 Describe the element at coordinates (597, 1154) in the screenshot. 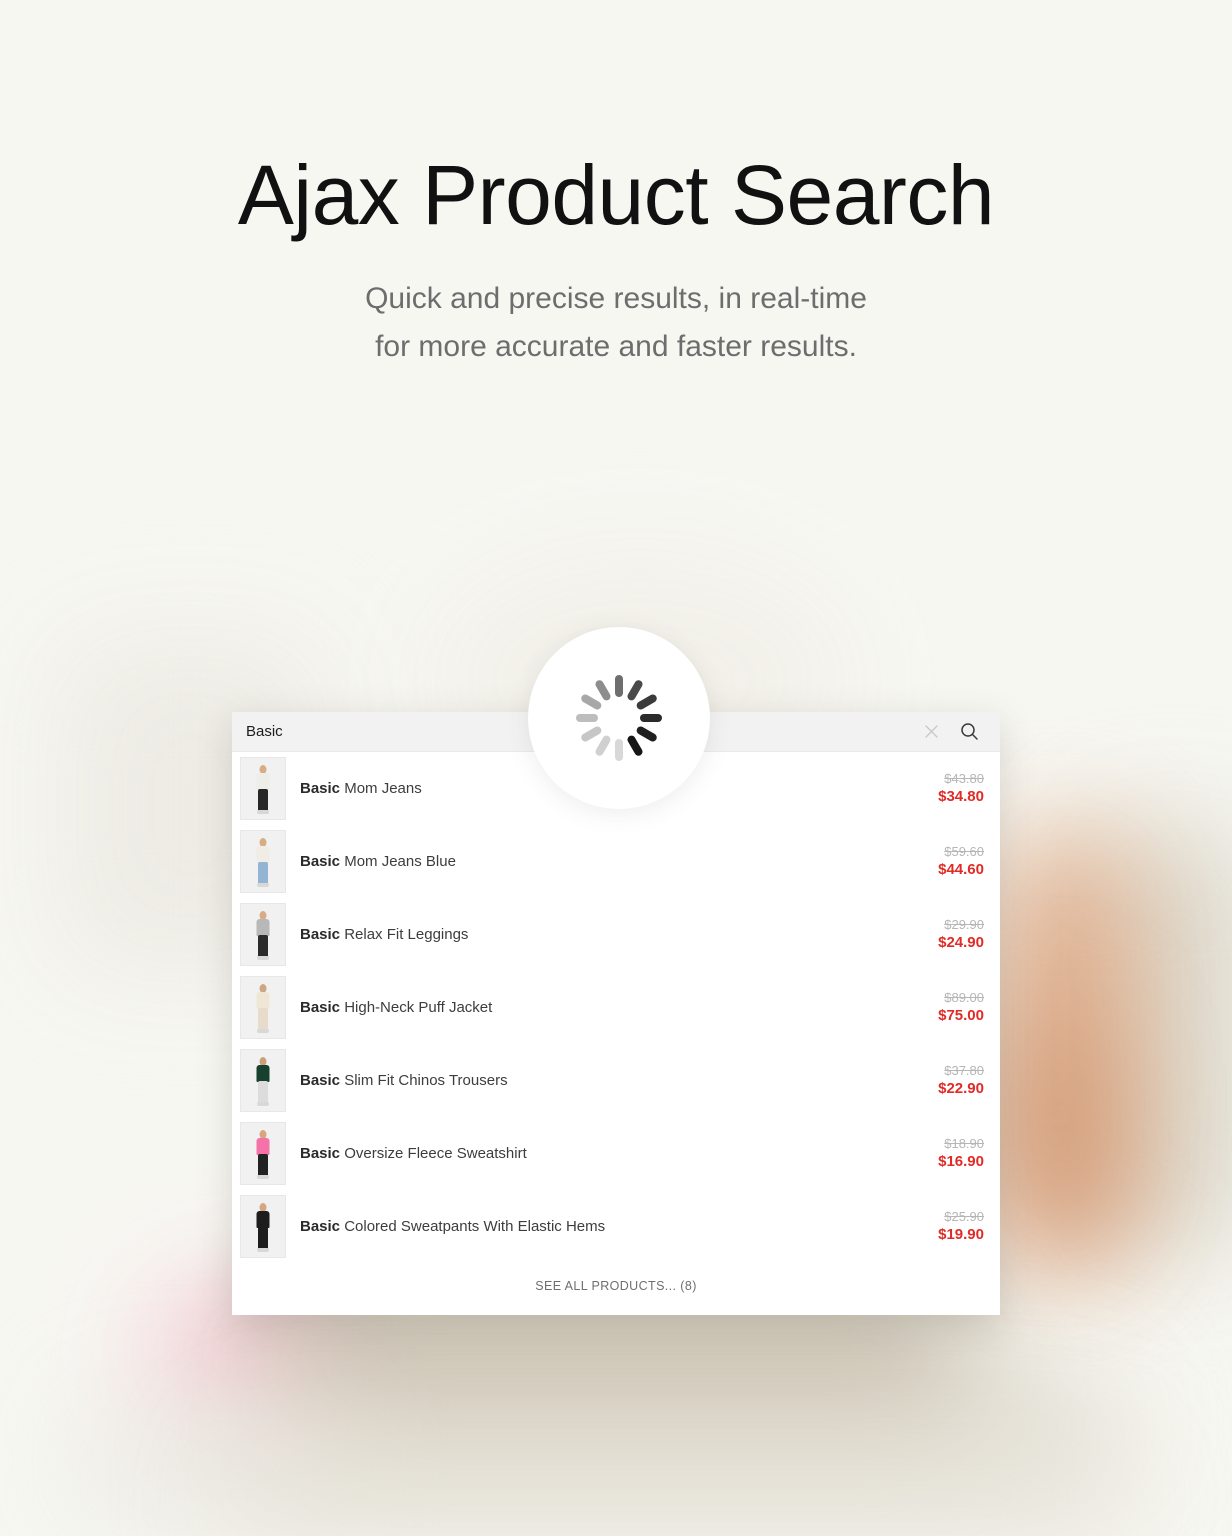

I see `product-name: Basic Oversize Fleece Sweatshirt` at that location.